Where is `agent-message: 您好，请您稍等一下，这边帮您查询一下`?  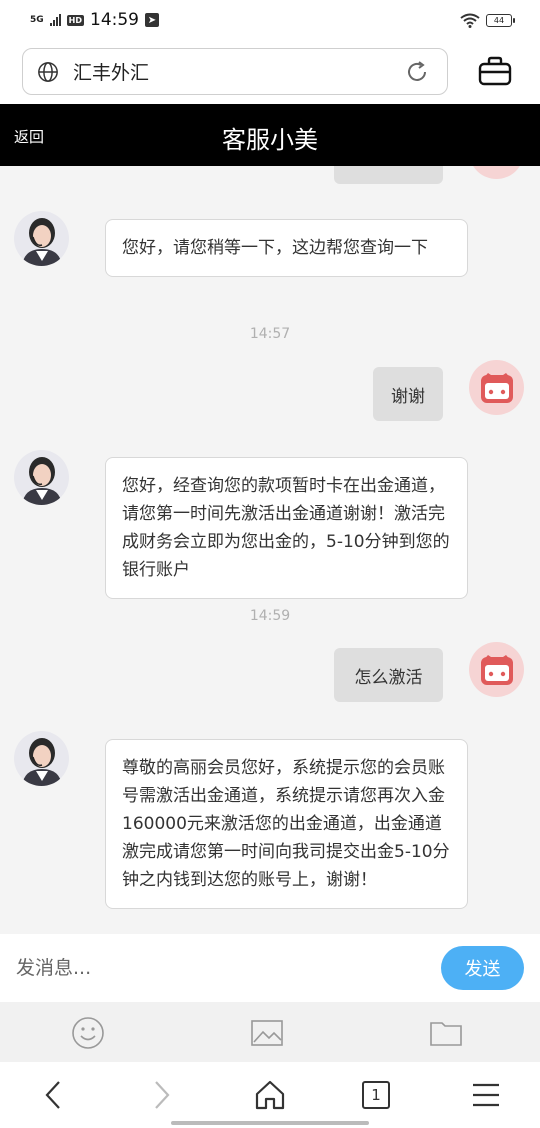
agent-message: 您好，请您稍等一下，这边帮您查询一下 is located at coordinates (286, 248).